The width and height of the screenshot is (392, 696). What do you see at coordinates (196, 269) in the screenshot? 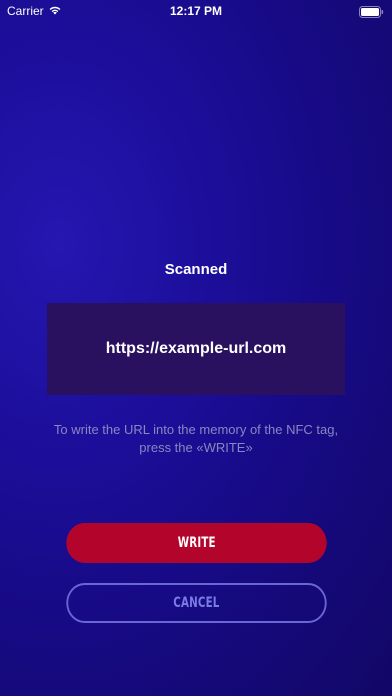
I see `page-title: Scanned` at bounding box center [196, 269].